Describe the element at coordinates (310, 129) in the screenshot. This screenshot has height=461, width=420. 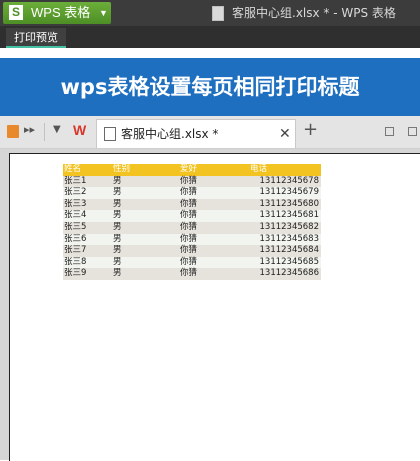
I see `new-tab-icon: +` at that location.